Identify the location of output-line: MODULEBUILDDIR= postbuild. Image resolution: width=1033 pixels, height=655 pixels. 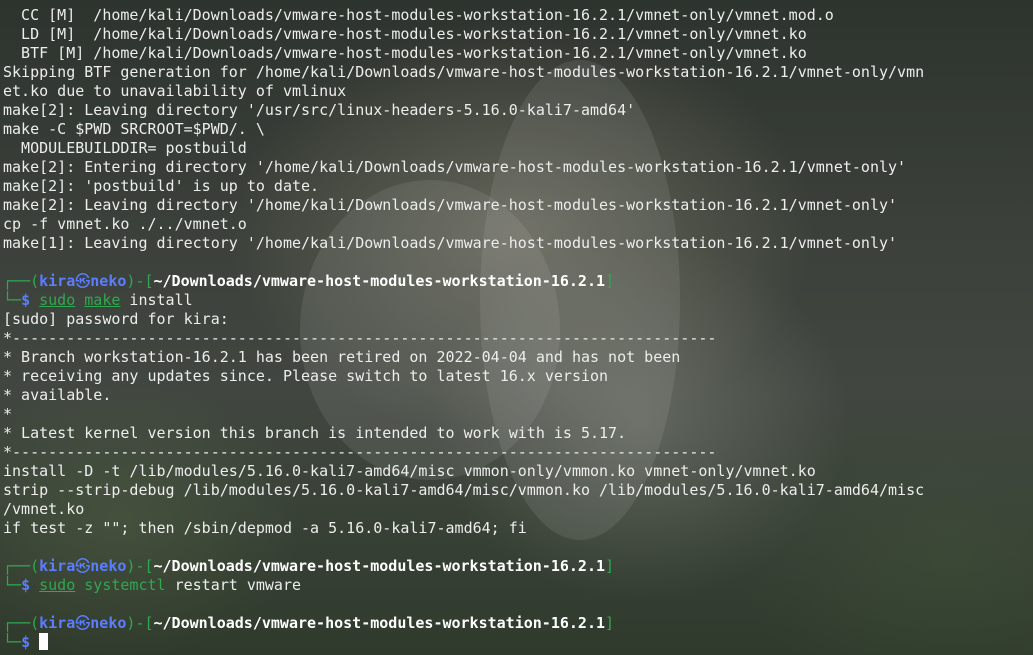
(125, 148).